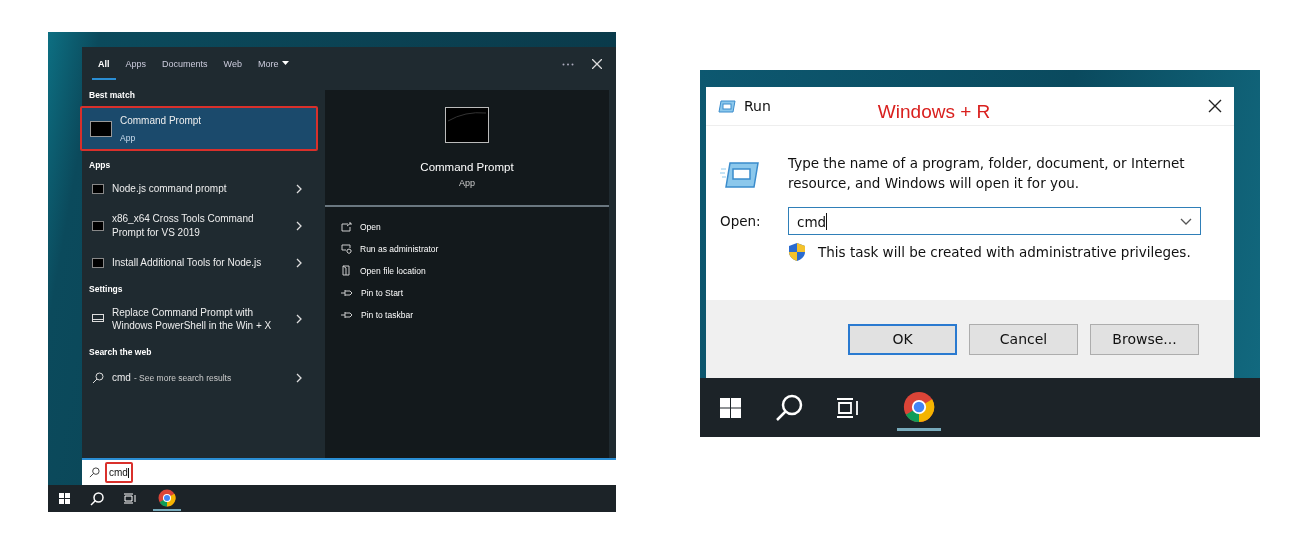 The image size is (1290, 537). What do you see at coordinates (1186, 221) in the screenshot?
I see `dropdown-icon` at bounding box center [1186, 221].